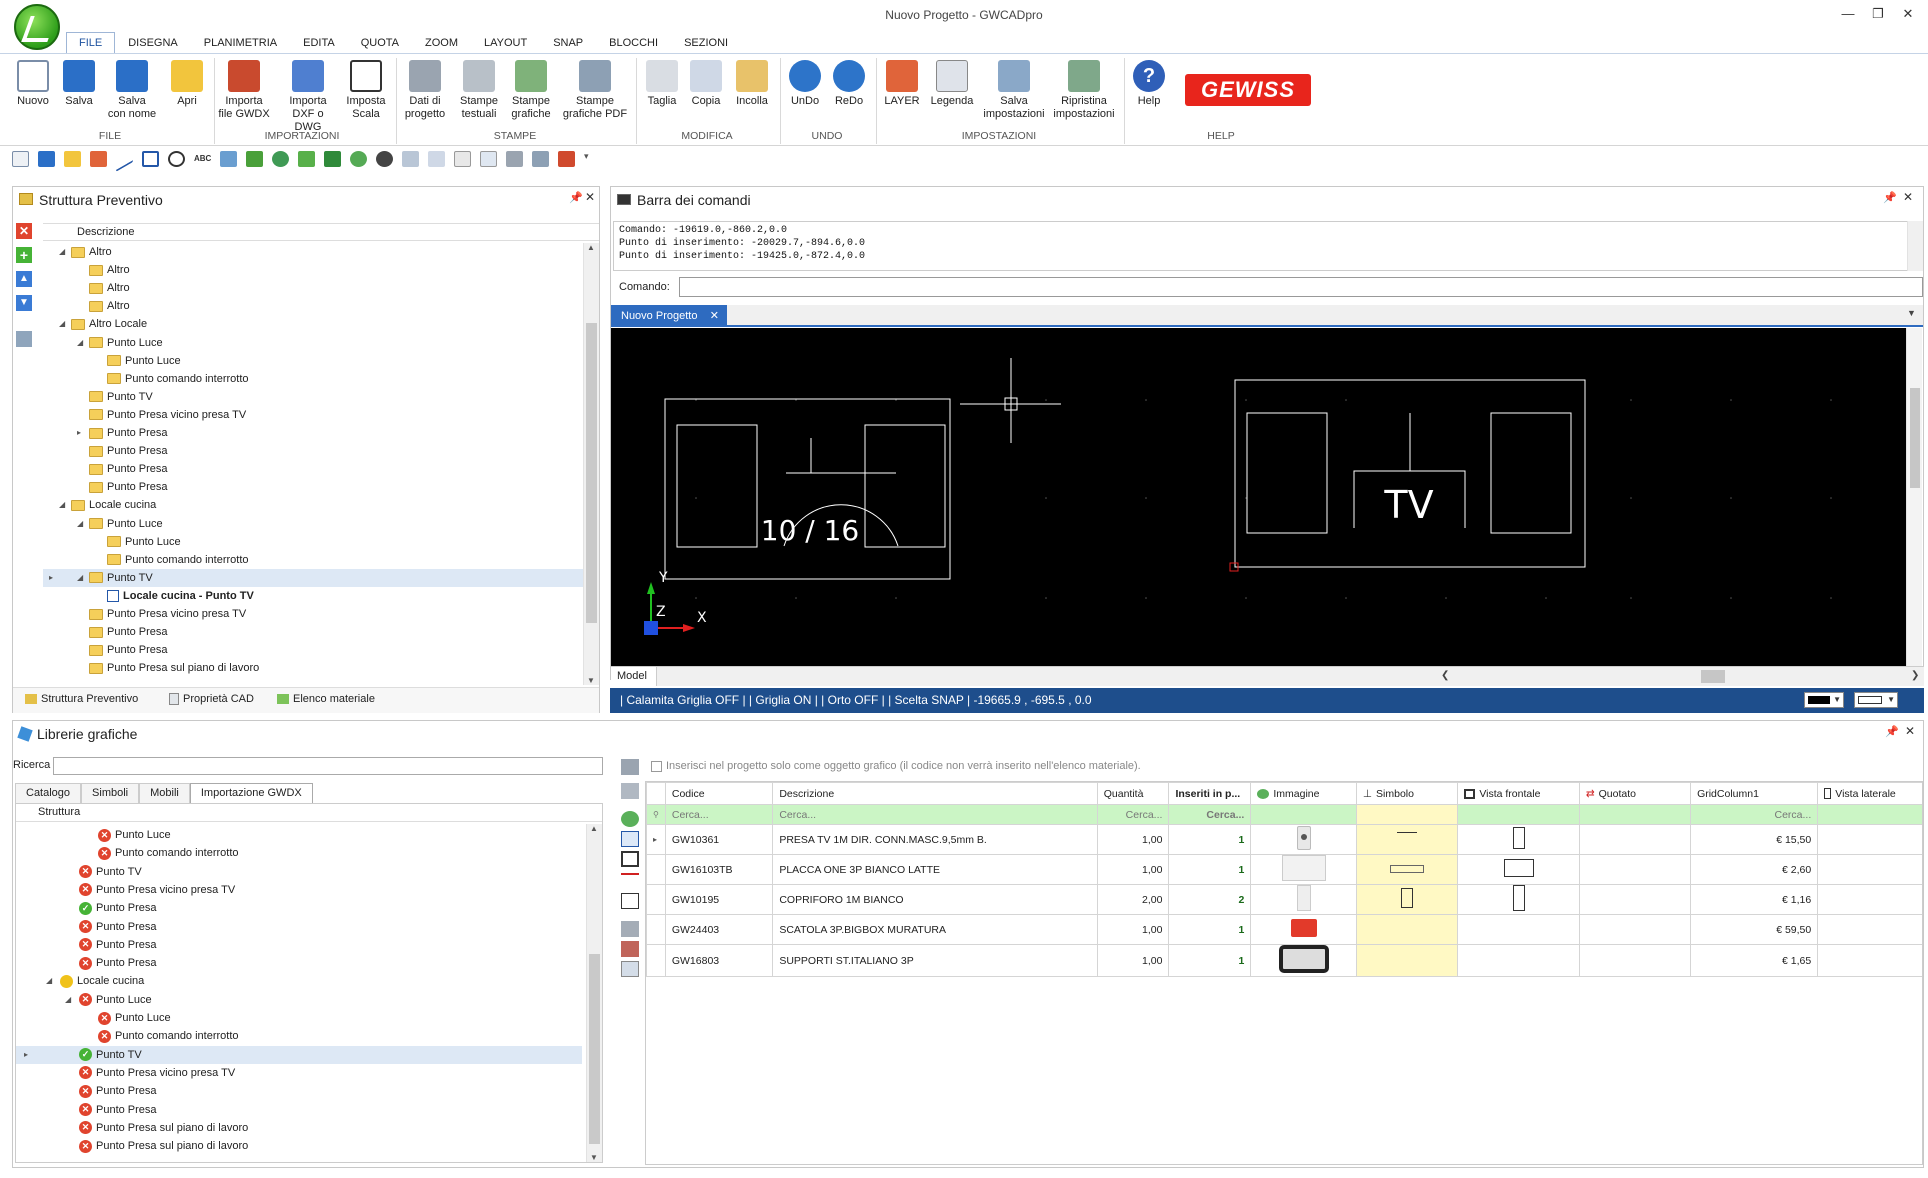  I want to click on settings-icon, so click(630, 767).